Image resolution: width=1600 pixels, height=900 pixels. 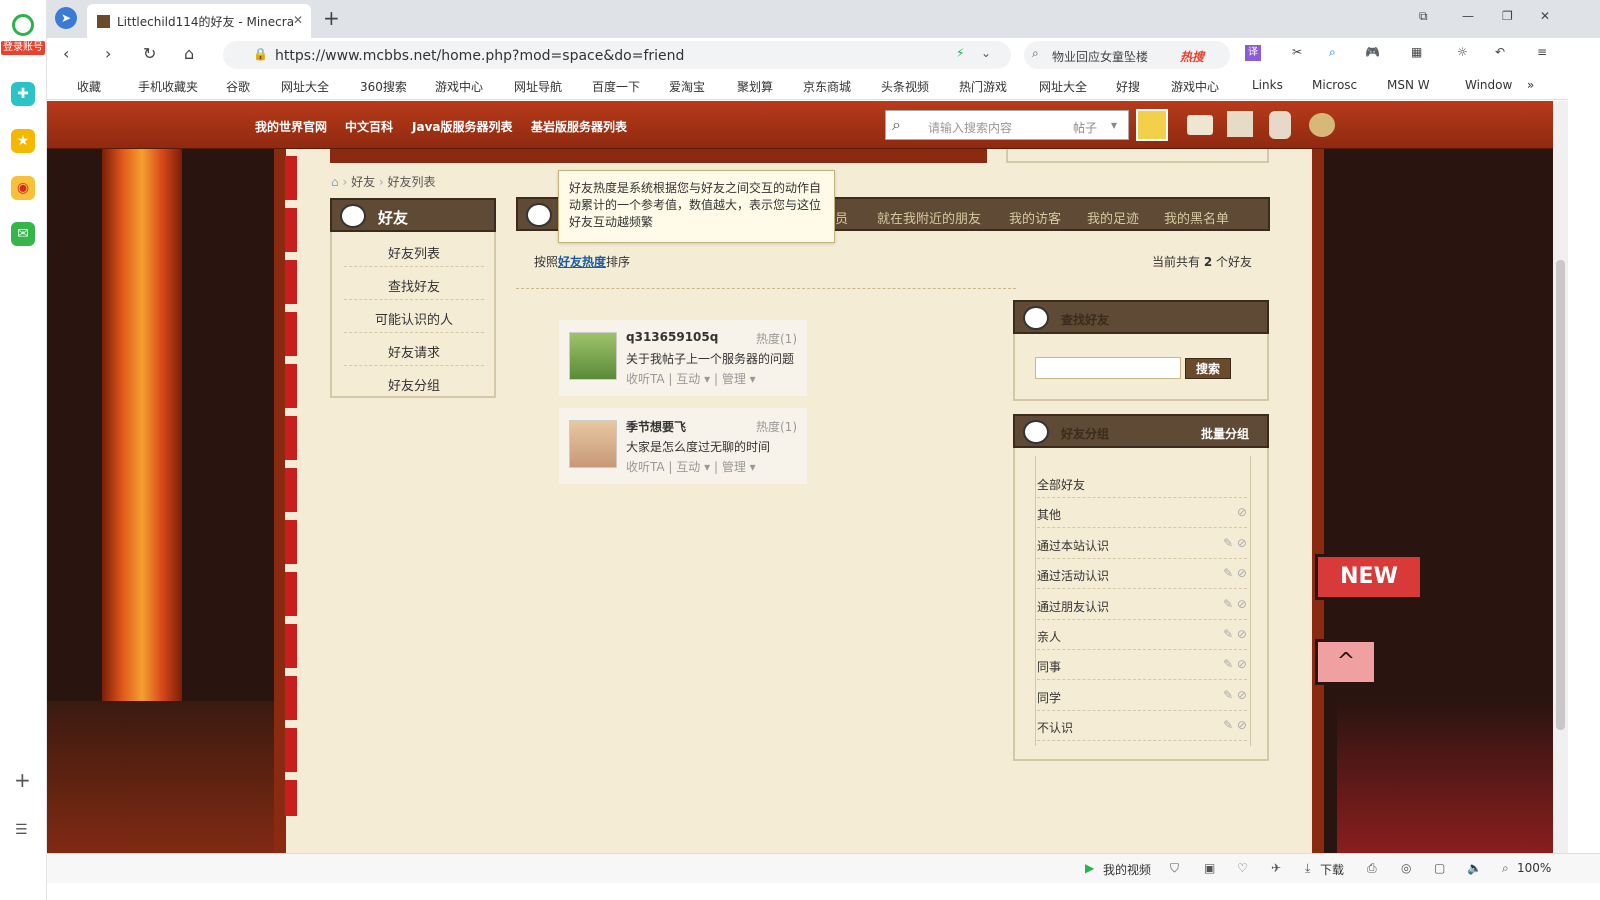 I want to click on zoom-level: 100%, so click(x=1534, y=868).